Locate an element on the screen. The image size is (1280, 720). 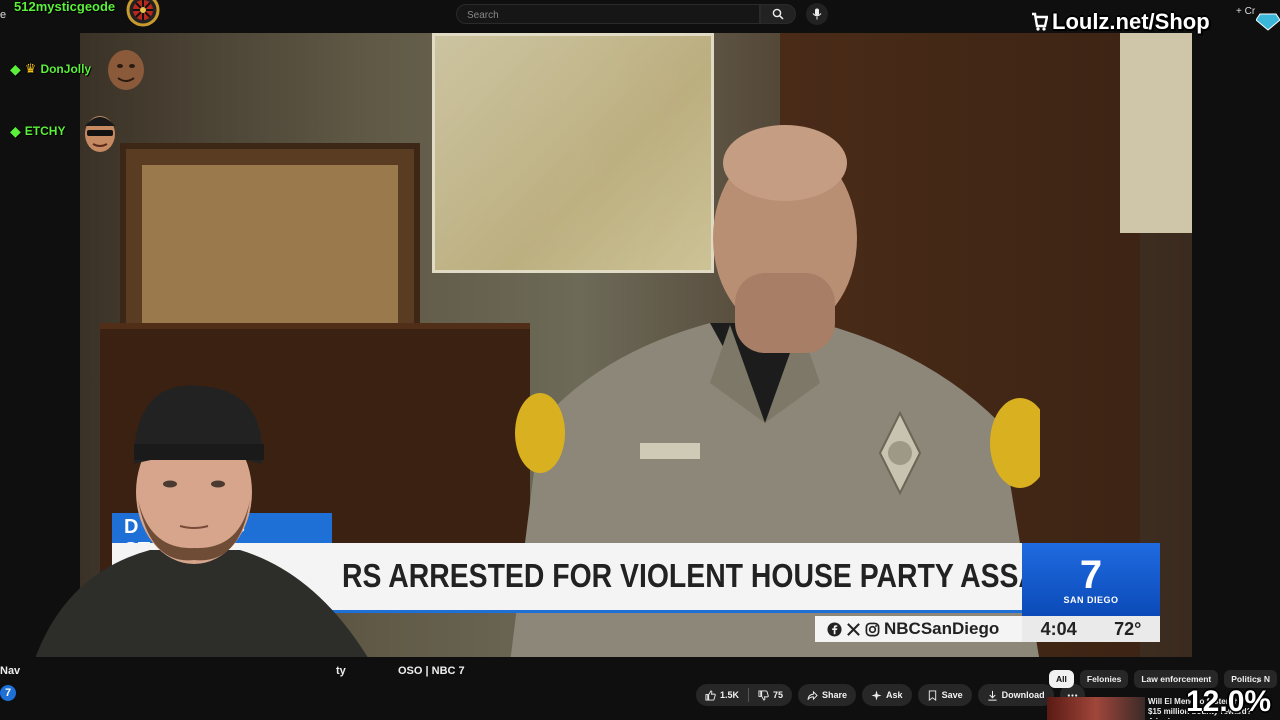
search-box is located at coordinates (608, 14).